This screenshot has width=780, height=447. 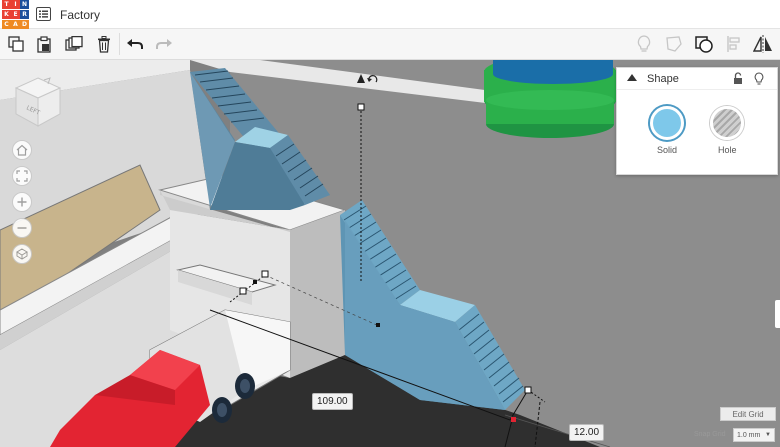 I want to click on logo-letter: R, so click(x=24, y=14).